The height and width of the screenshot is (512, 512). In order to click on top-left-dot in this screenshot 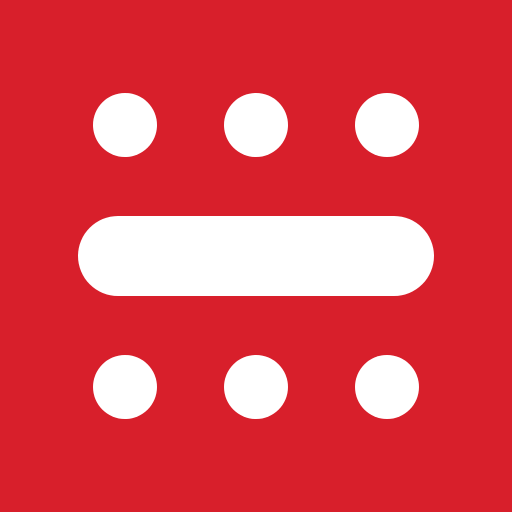, I will do `click(125, 125)`.